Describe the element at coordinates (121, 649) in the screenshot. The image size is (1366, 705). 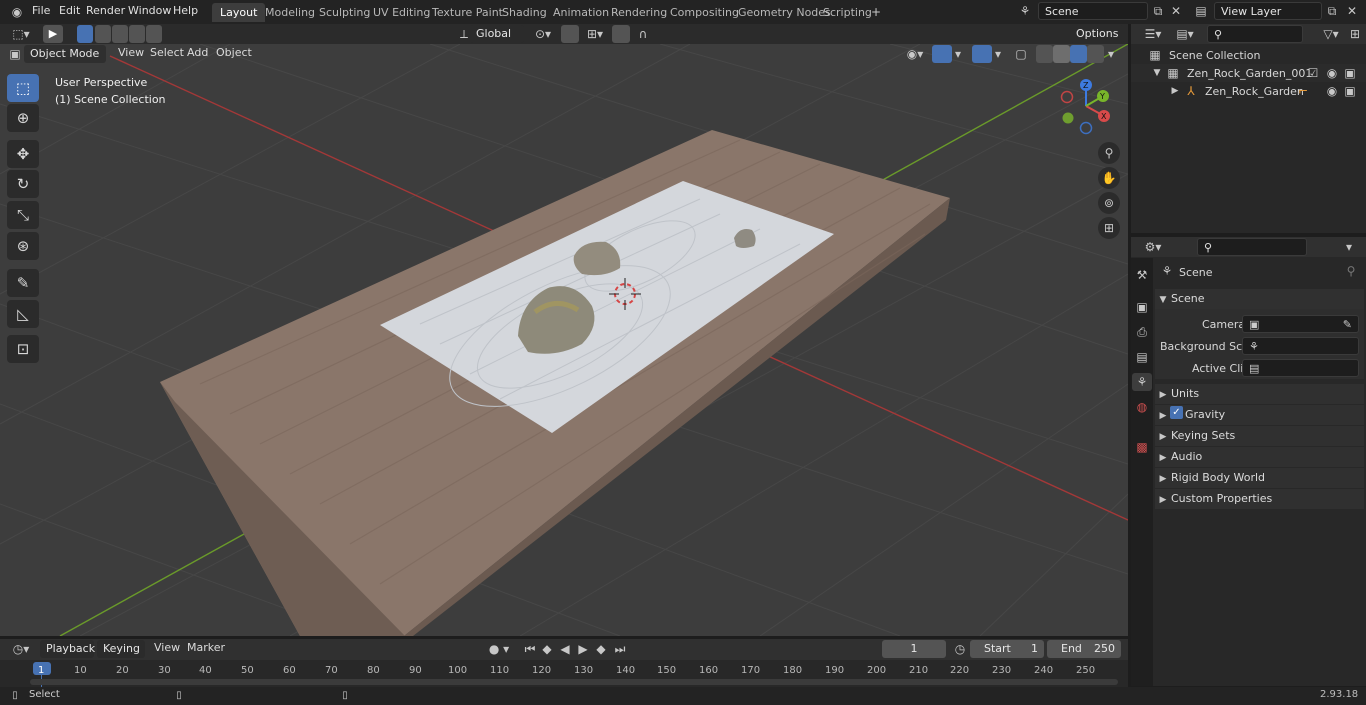
I see `keying-menu: Keying` at that location.